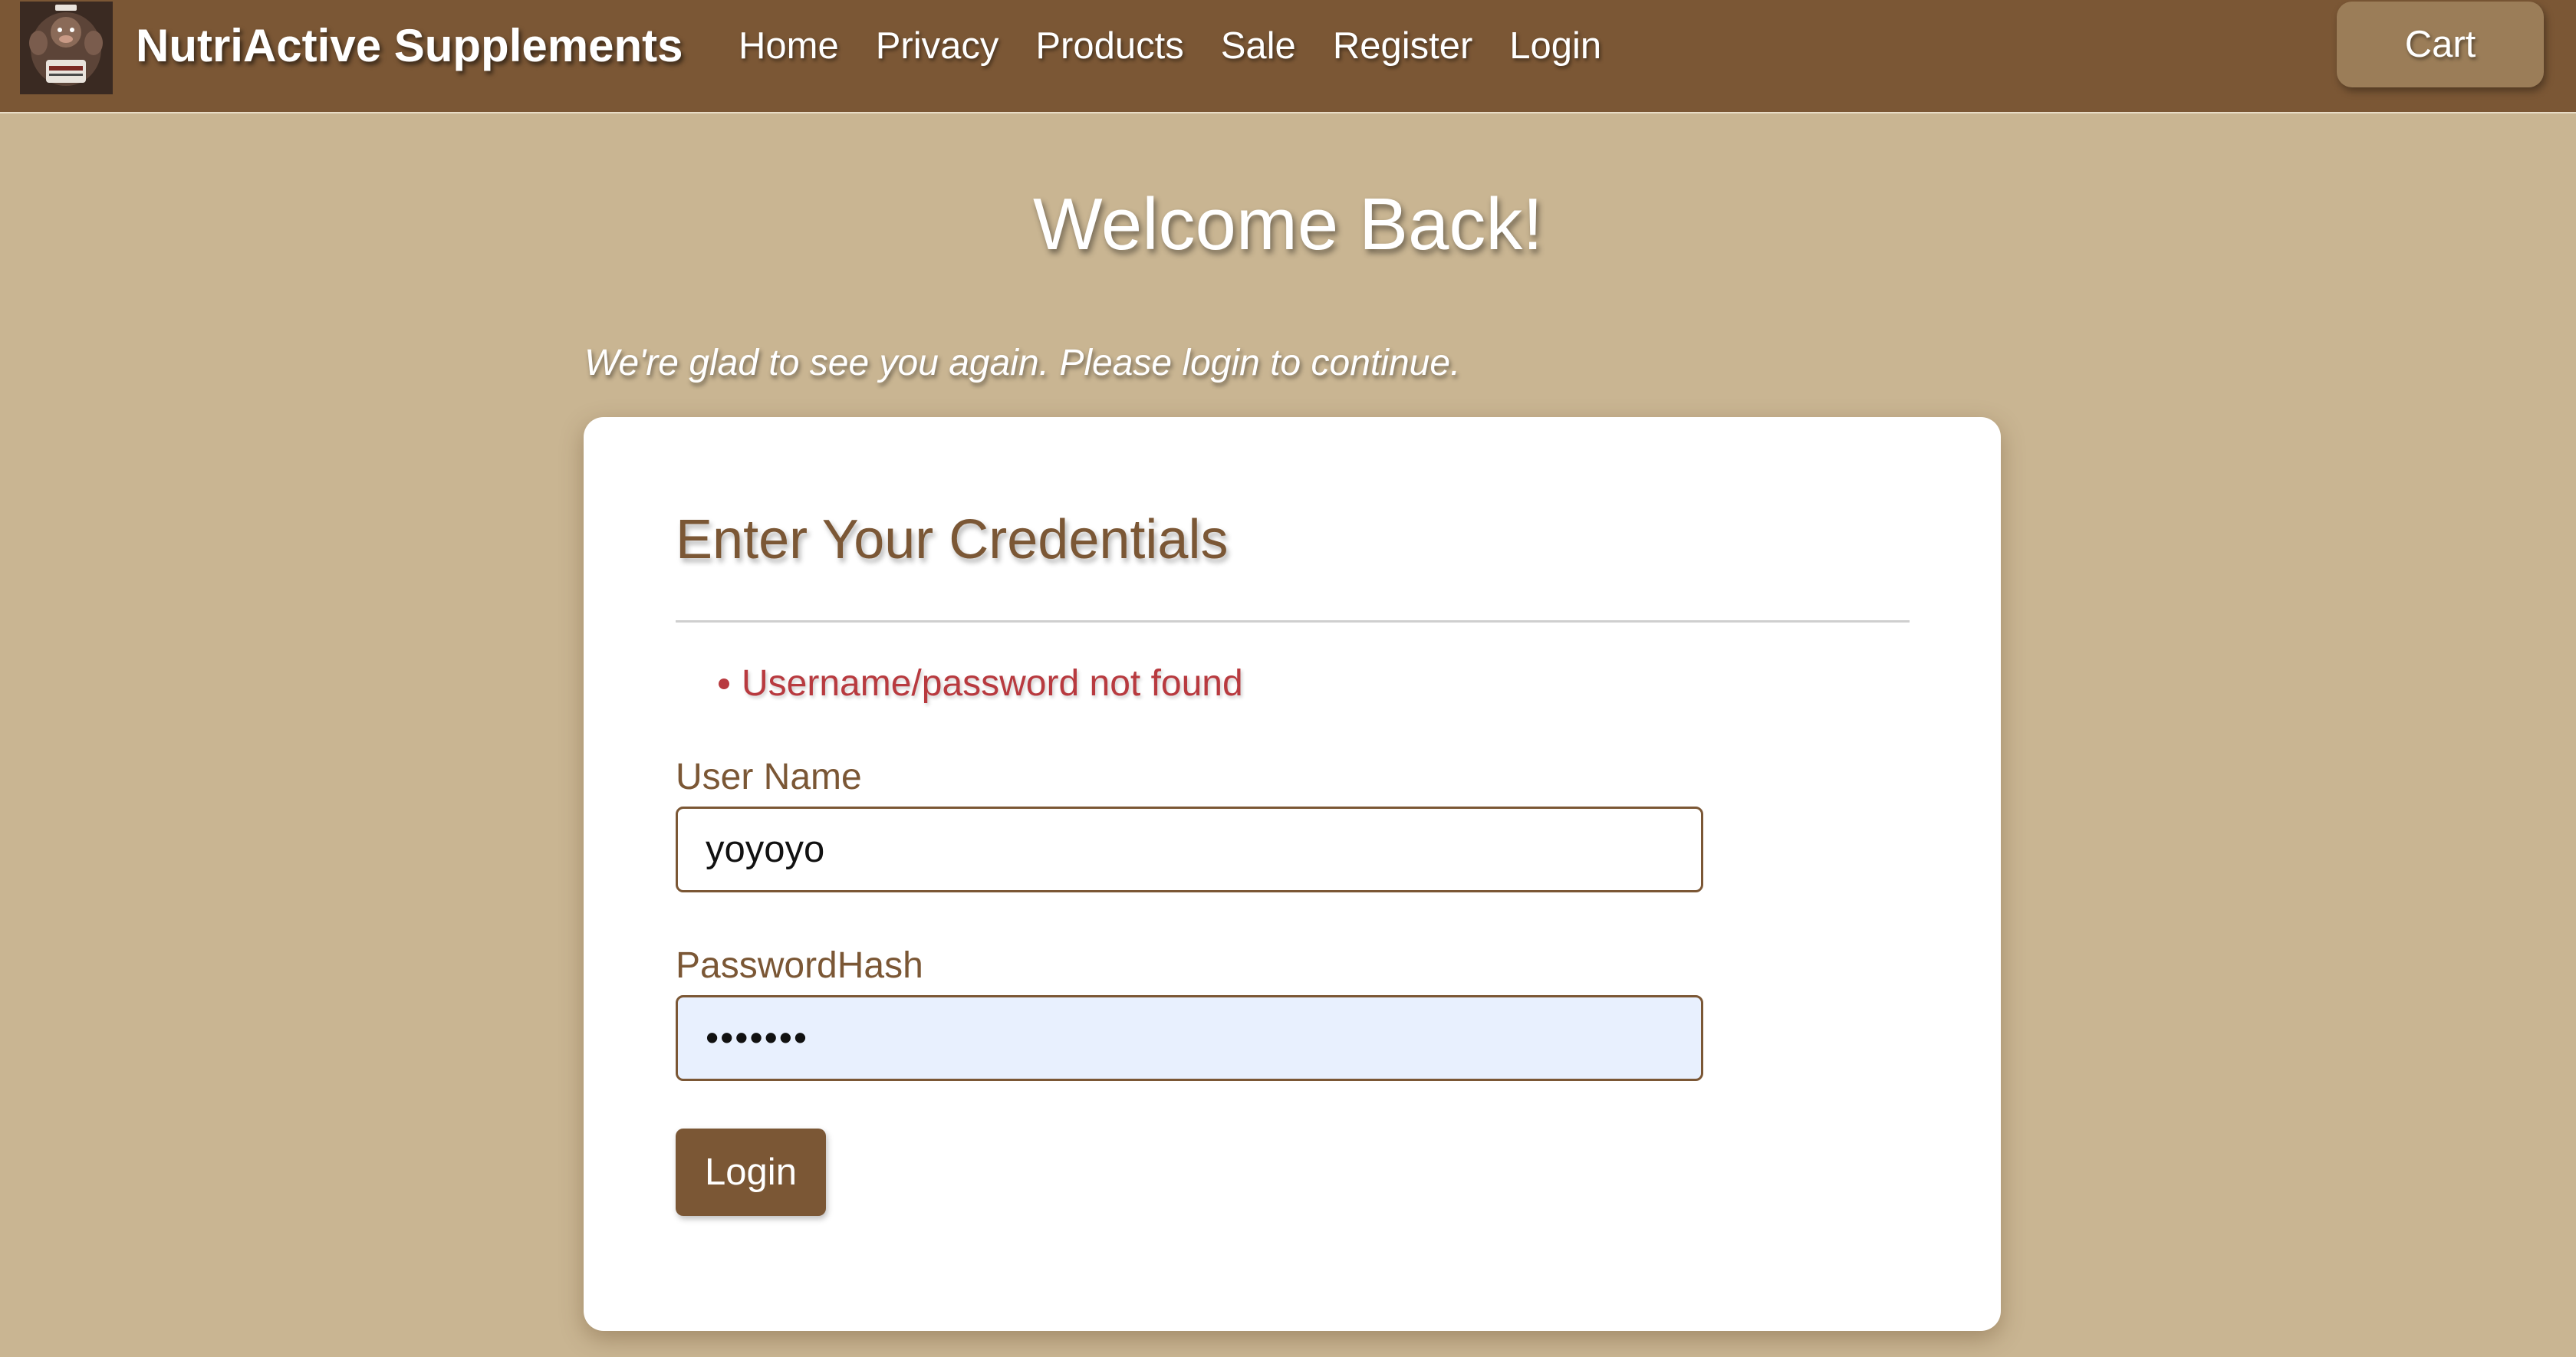  What do you see at coordinates (789, 46) in the screenshot?
I see `nav-link-home: Home` at bounding box center [789, 46].